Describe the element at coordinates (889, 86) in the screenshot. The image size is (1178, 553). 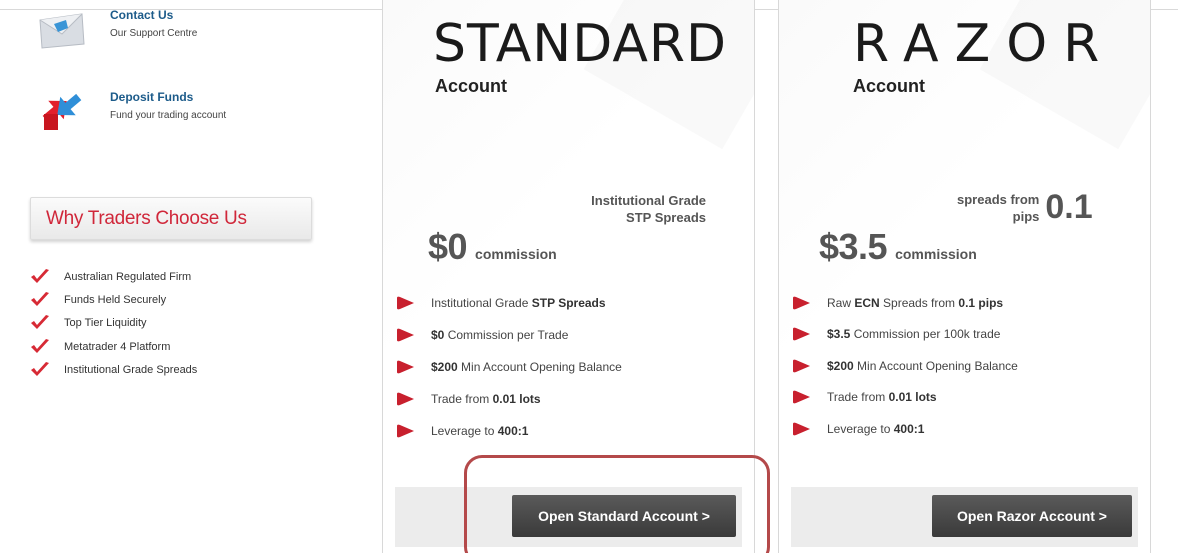
I see `razor-account-label: Account` at that location.